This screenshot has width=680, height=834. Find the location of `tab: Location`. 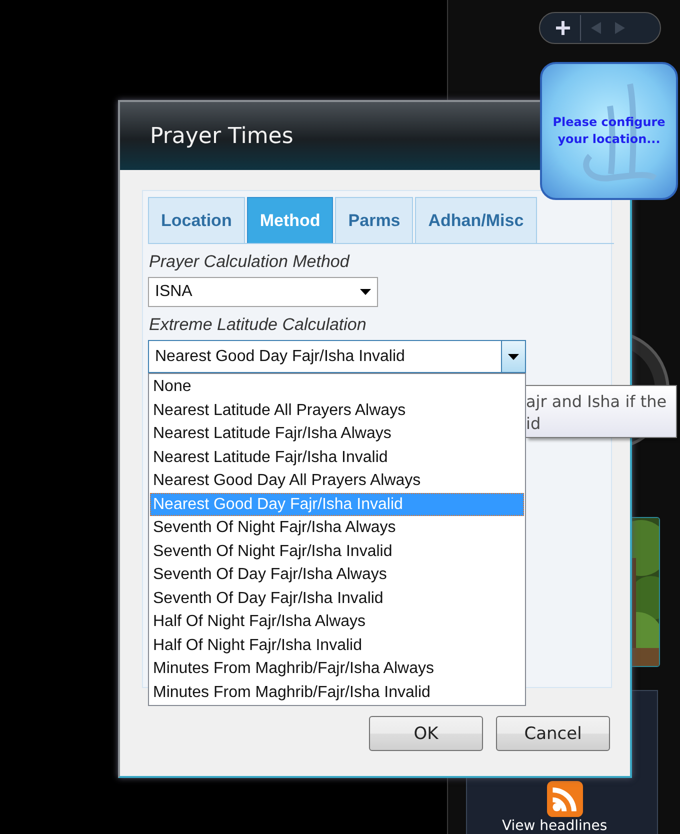

tab: Location is located at coordinates (196, 220).